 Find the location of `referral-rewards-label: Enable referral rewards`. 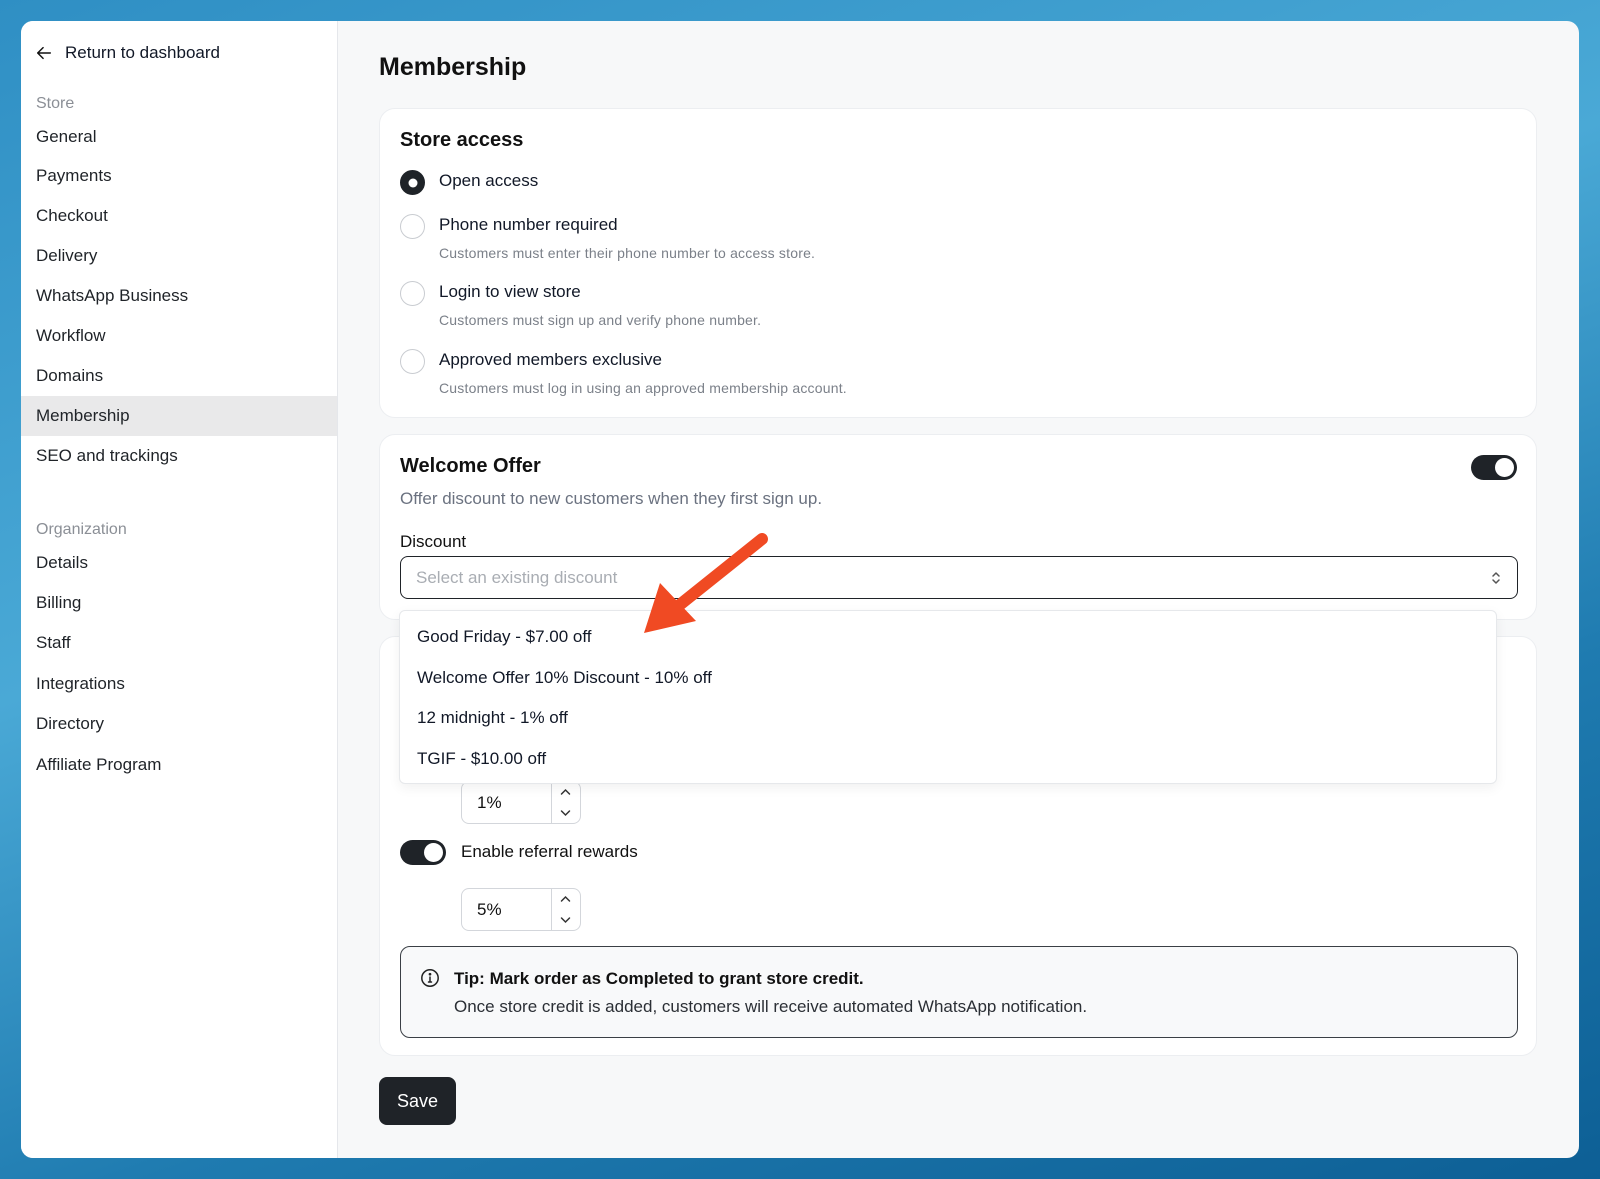

referral-rewards-label: Enable referral rewards is located at coordinates (549, 851).